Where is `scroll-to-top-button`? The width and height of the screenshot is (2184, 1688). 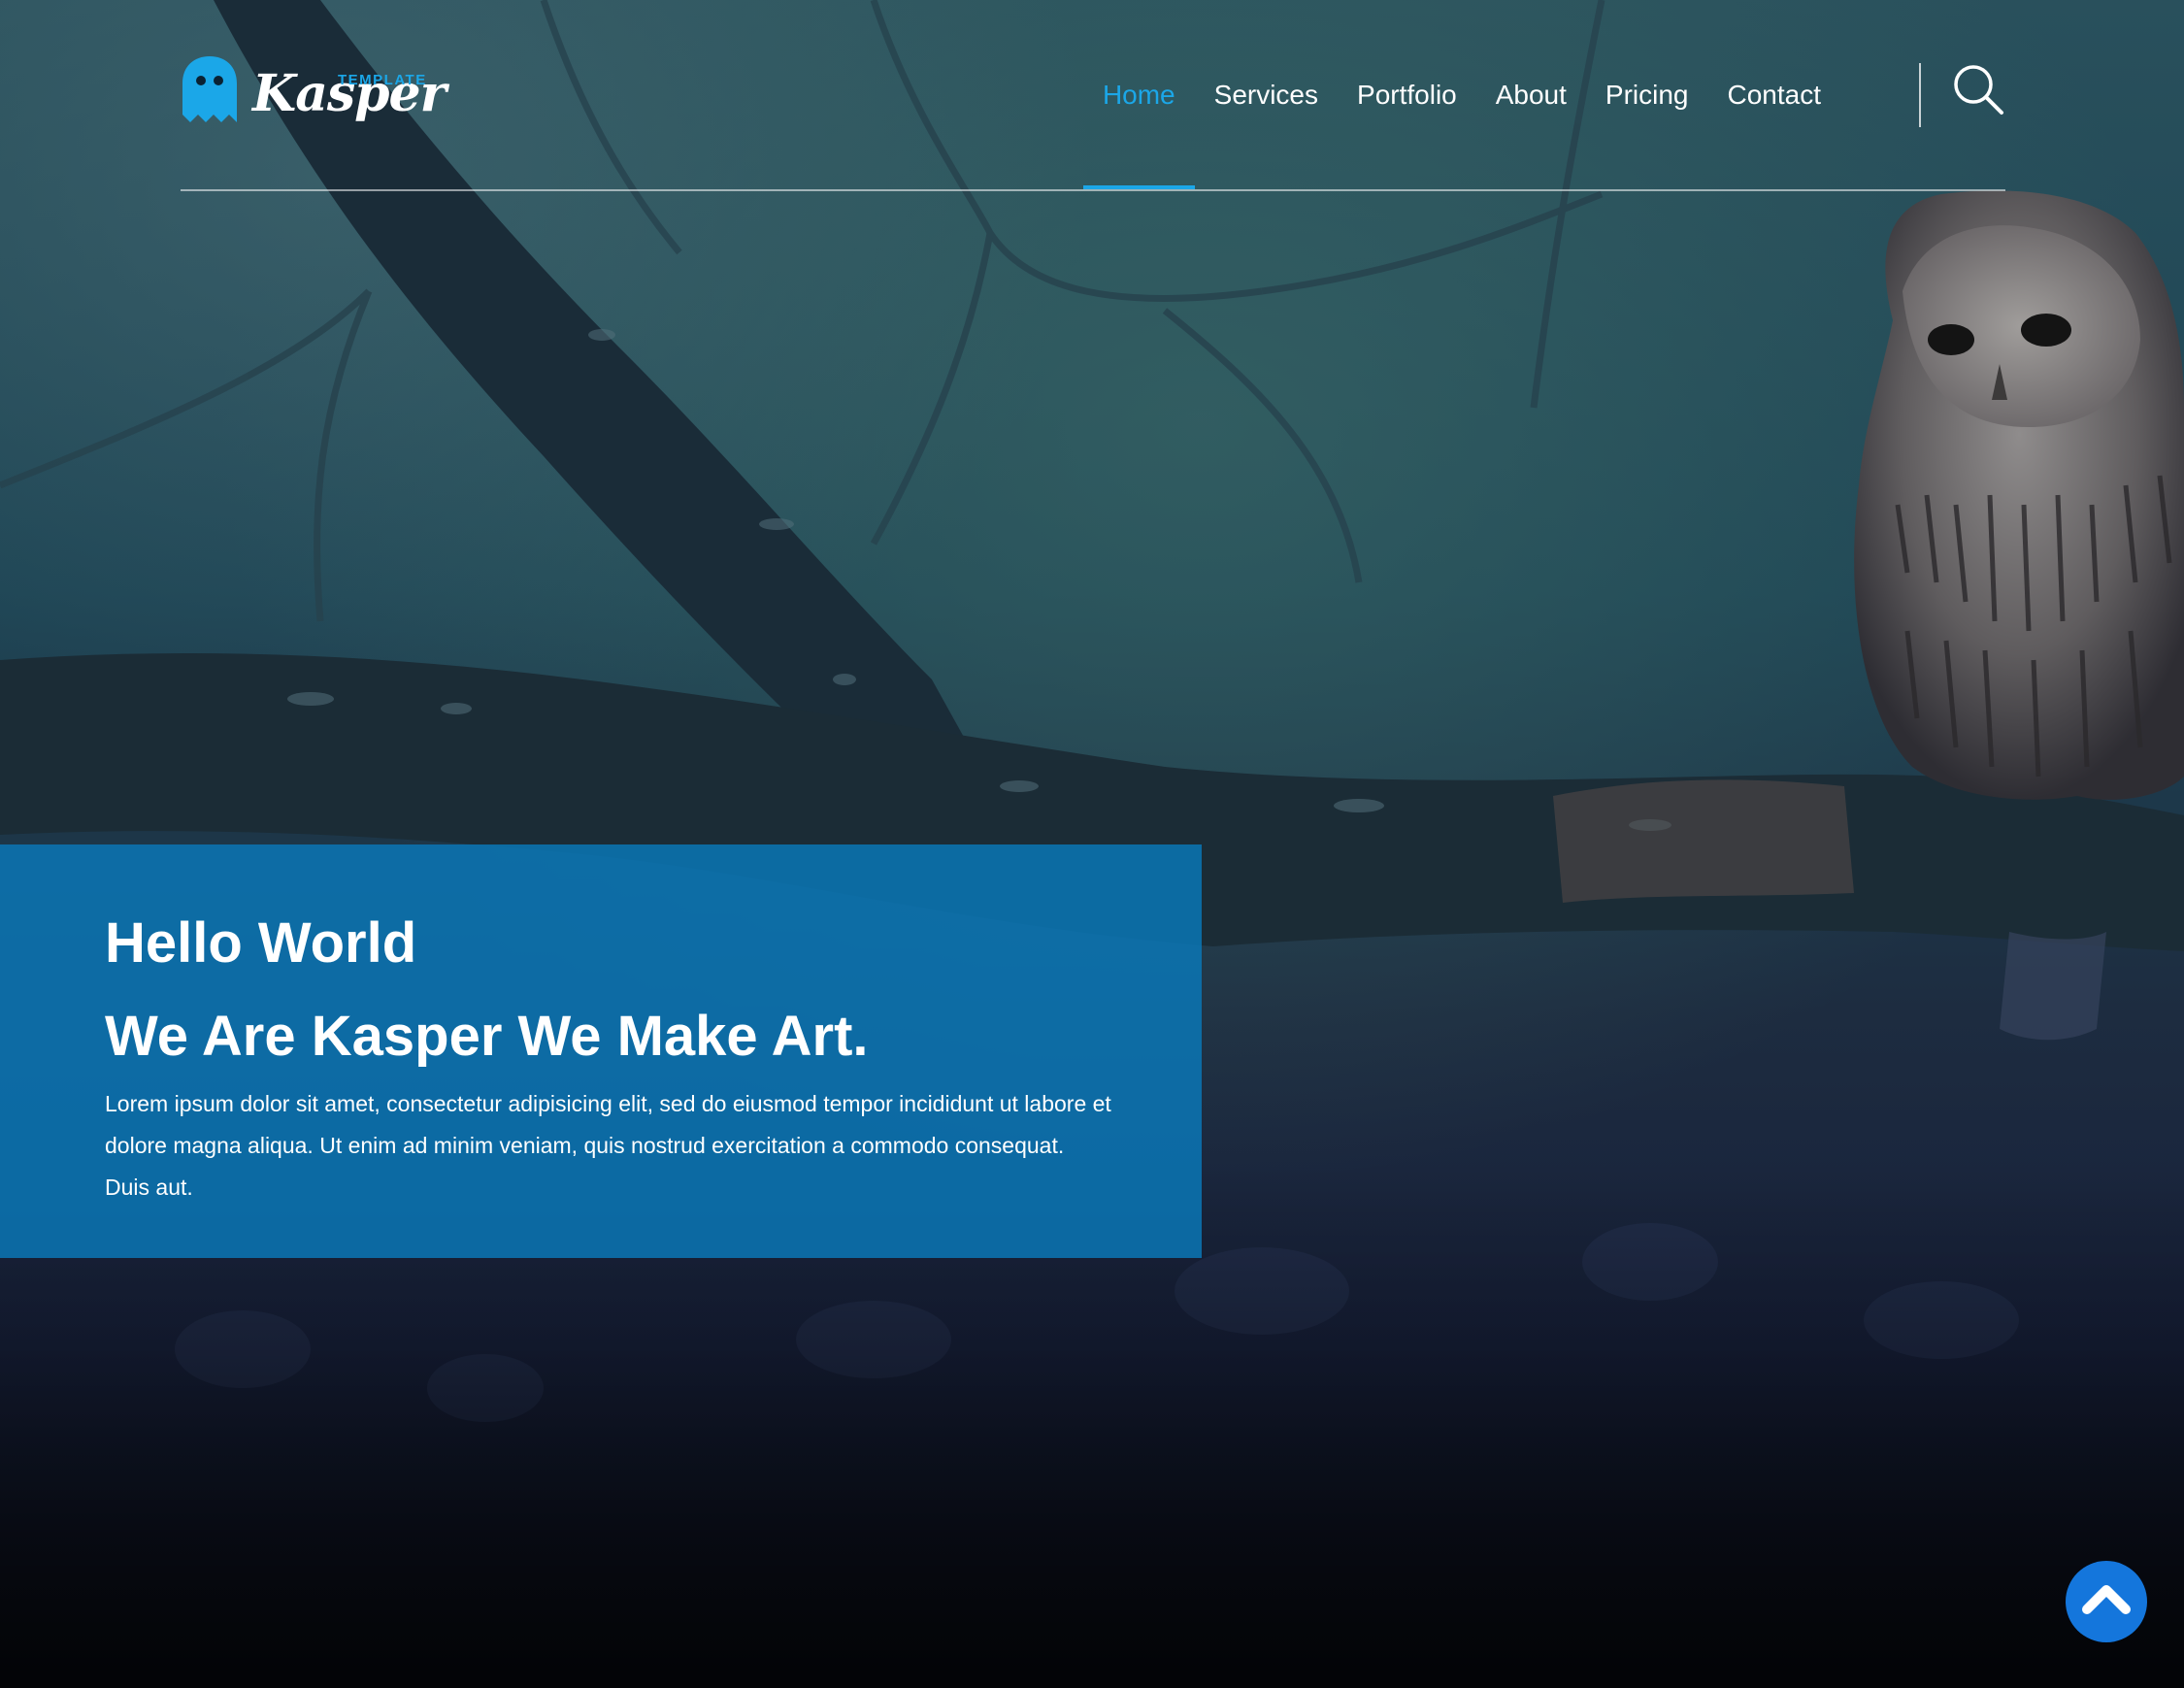
scroll-to-top-button is located at coordinates (2106, 1601).